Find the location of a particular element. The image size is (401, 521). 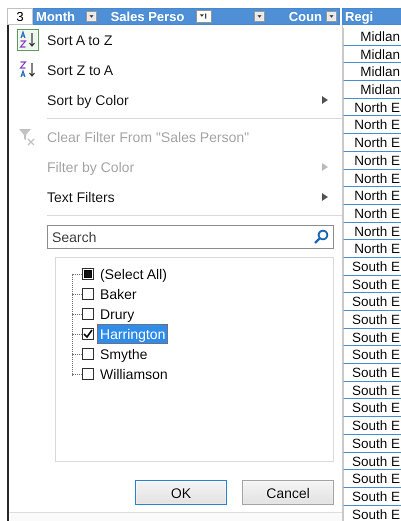

column-header: Sales Perso is located at coordinates (157, 16).